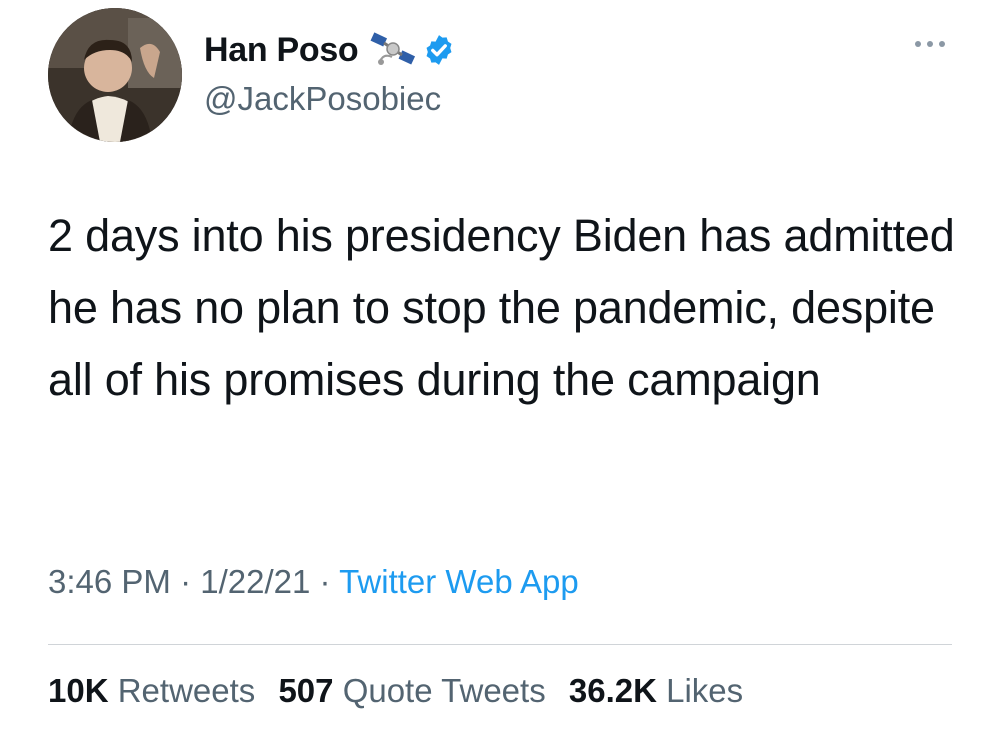 The width and height of the screenshot is (1000, 740). I want to click on more-options-button, so click(930, 44).